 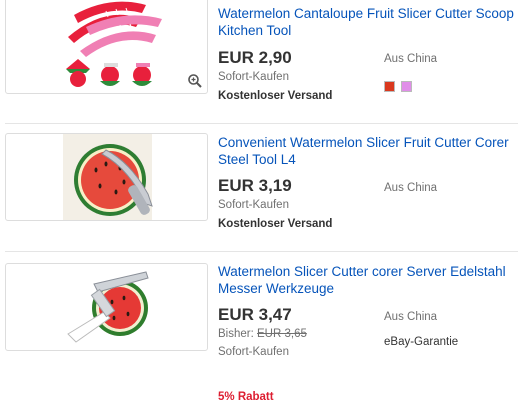 I want to click on color-swatch-red, so click(x=389, y=86).